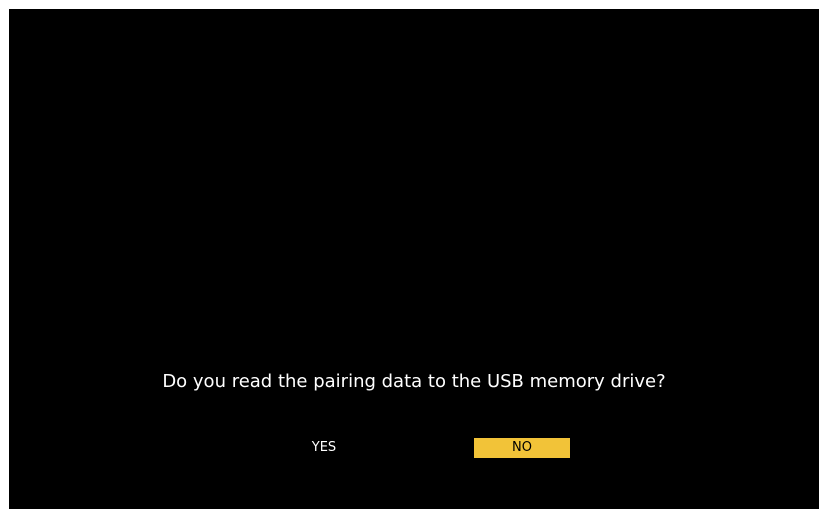 The height and width of the screenshot is (519, 828). Describe the element at coordinates (324, 448) in the screenshot. I see `yes-button: YES` at that location.